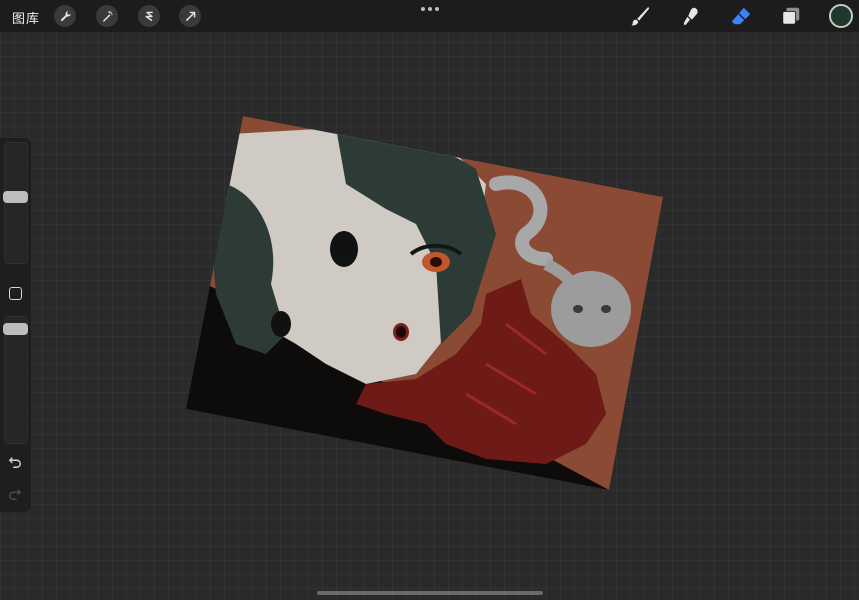 The width and height of the screenshot is (859, 600). I want to click on actions-button, so click(65, 16).